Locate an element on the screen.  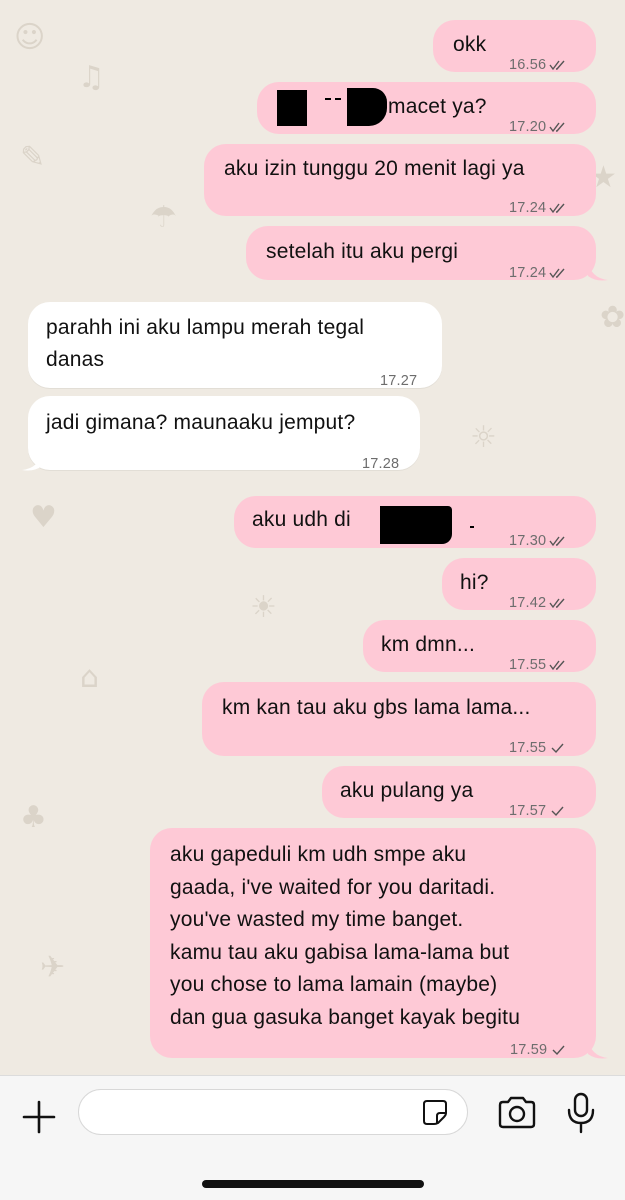
message-text: aku pulang ya is located at coordinates (407, 790).